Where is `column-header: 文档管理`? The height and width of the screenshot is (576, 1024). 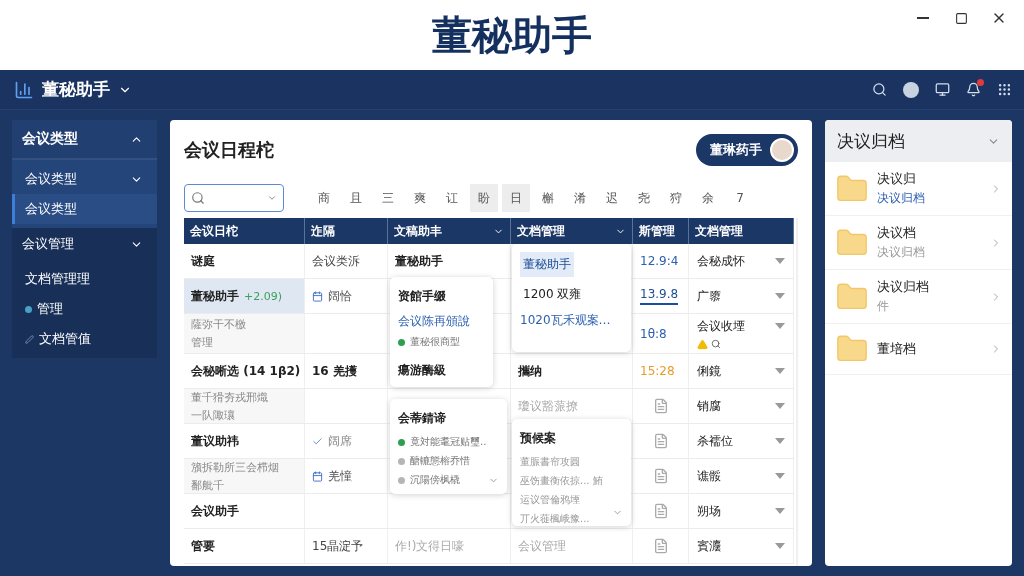
column-header: 文档管理 is located at coordinates (741, 231).